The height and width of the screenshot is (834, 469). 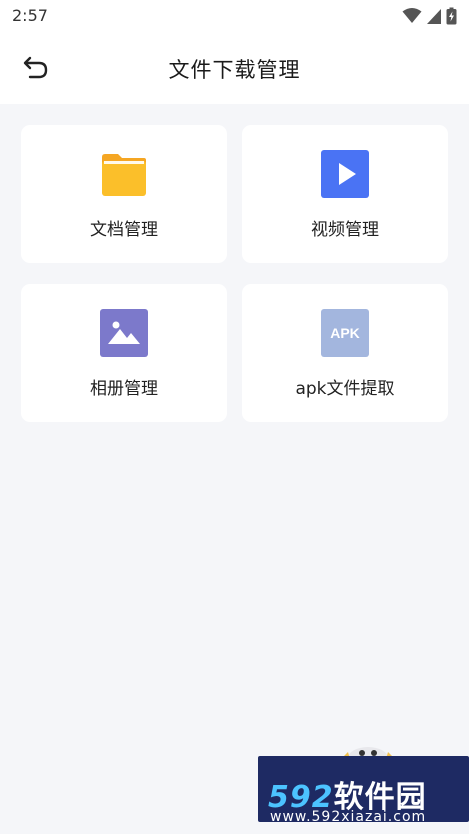 I want to click on watermark-banner: 592软件园 www.592xiazai.com, so click(x=363, y=790).